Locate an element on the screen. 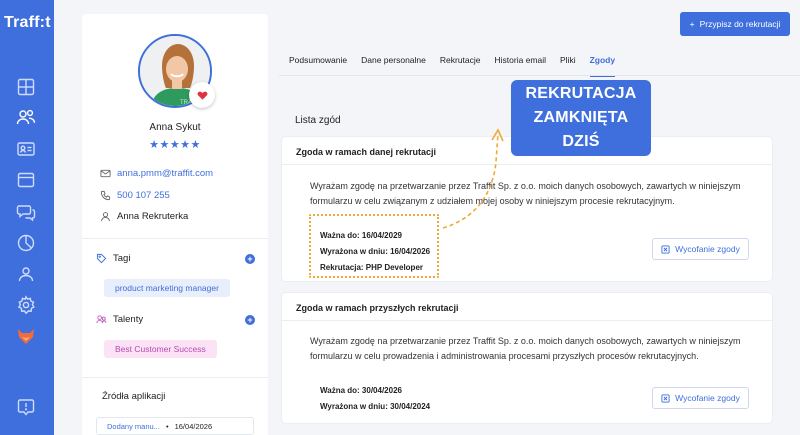 Image resolution: width=800 pixels, height=435 pixels. chat-icon is located at coordinates (26, 212).